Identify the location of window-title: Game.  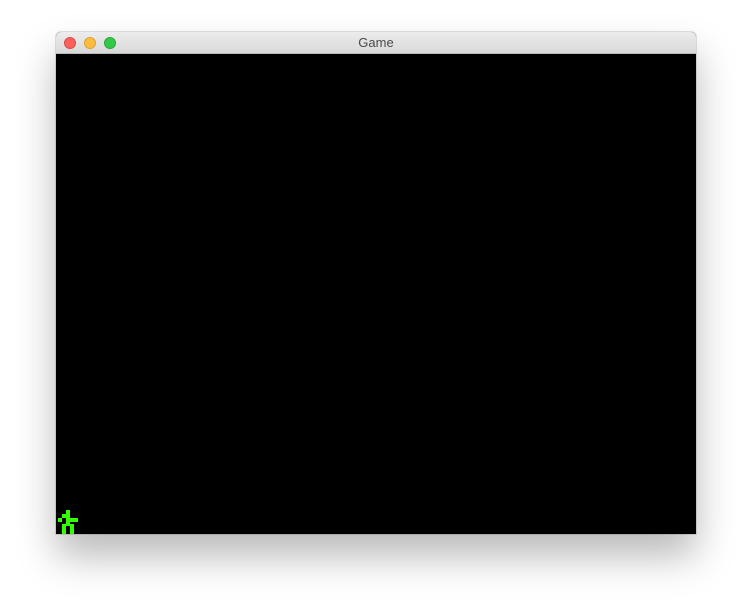
(376, 42).